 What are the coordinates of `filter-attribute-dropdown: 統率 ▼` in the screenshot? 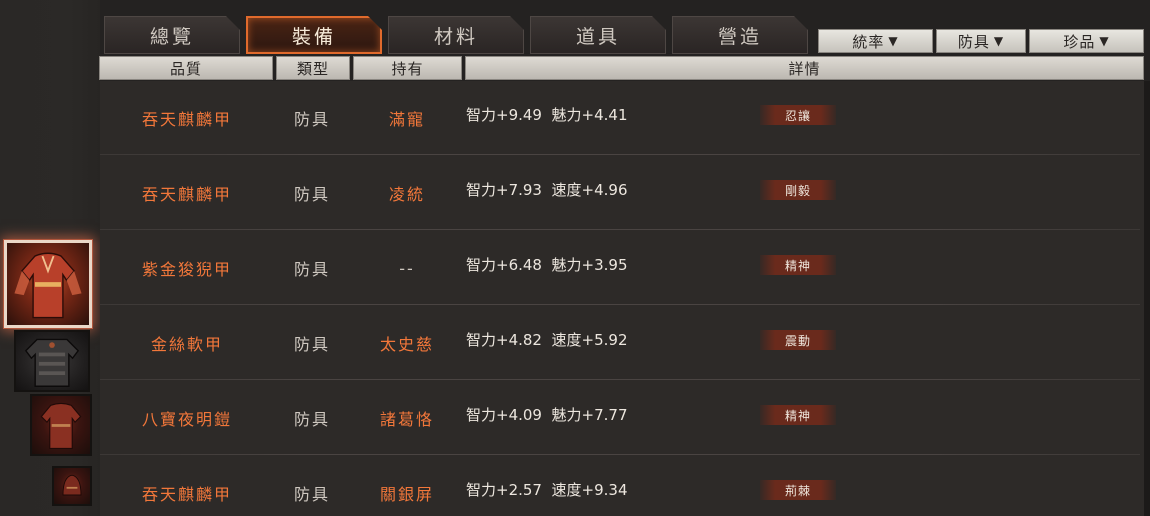 It's located at (875, 41).